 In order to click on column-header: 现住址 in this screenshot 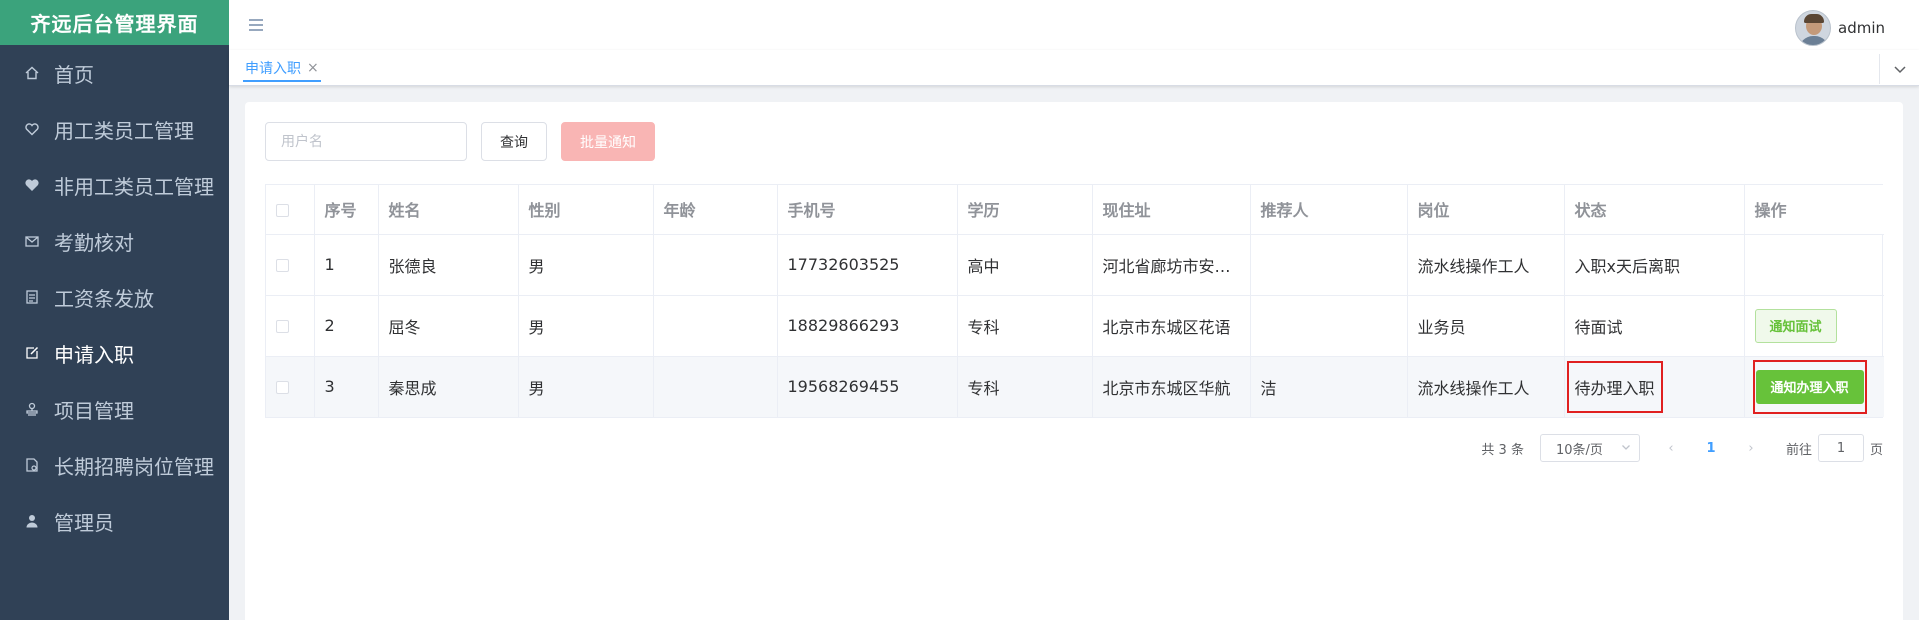, I will do `click(1171, 210)`.